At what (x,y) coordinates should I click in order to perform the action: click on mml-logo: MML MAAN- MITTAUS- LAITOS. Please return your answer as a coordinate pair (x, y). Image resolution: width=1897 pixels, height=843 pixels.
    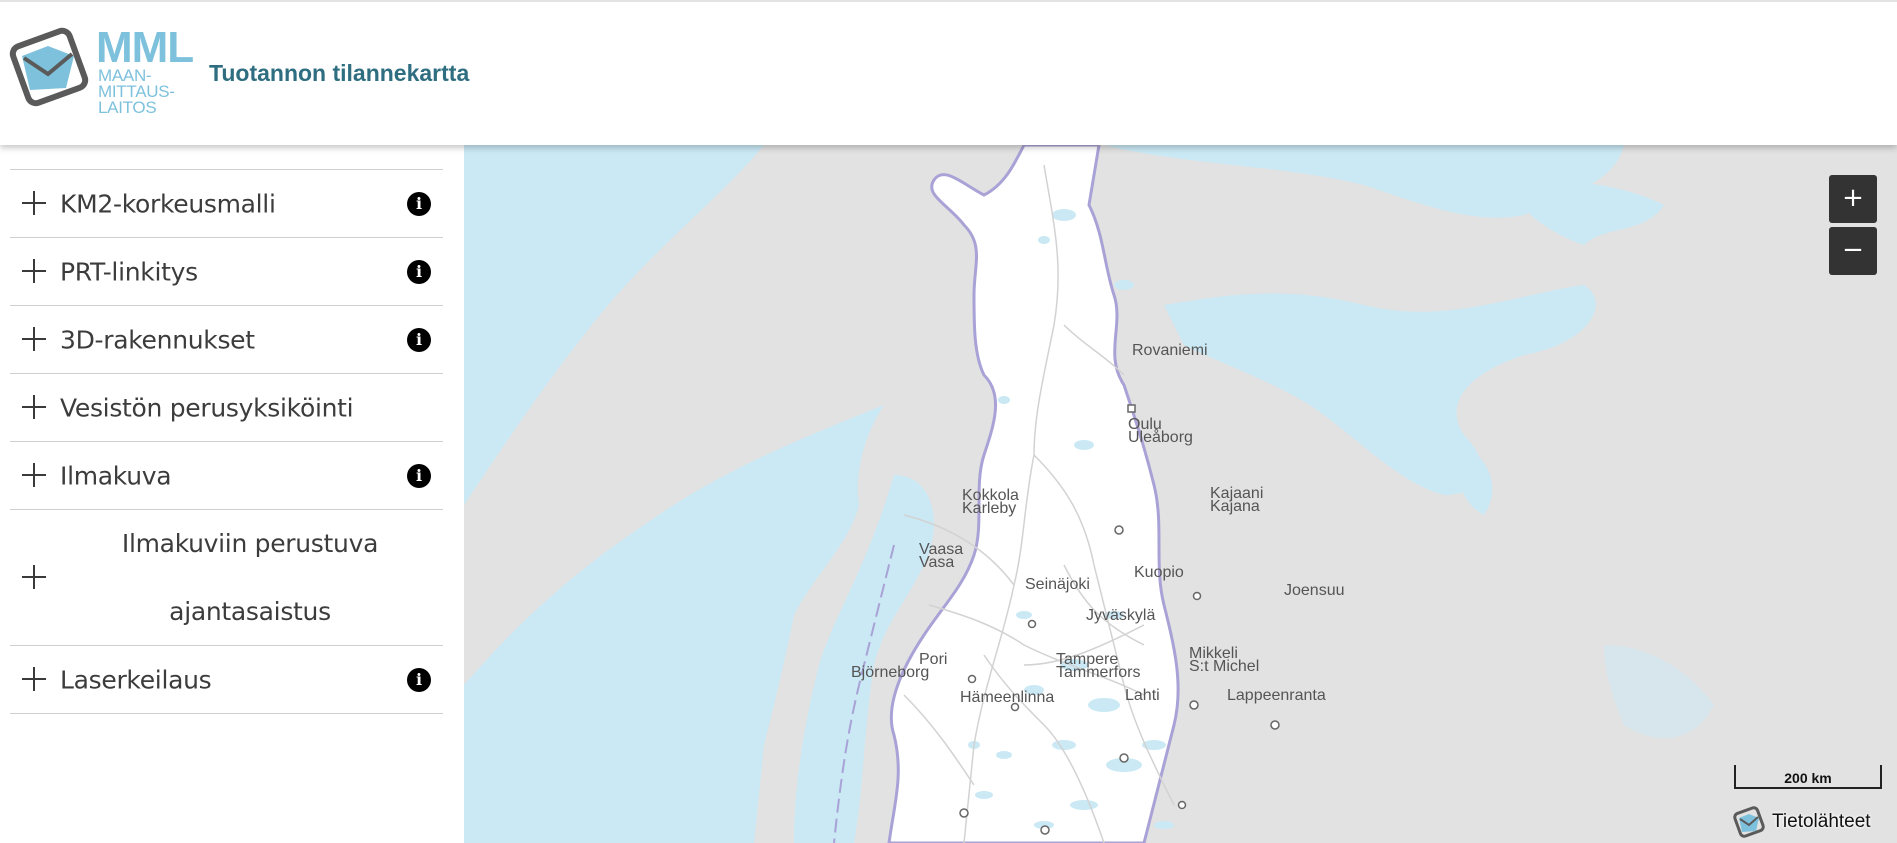
    Looking at the image, I should click on (101, 74).